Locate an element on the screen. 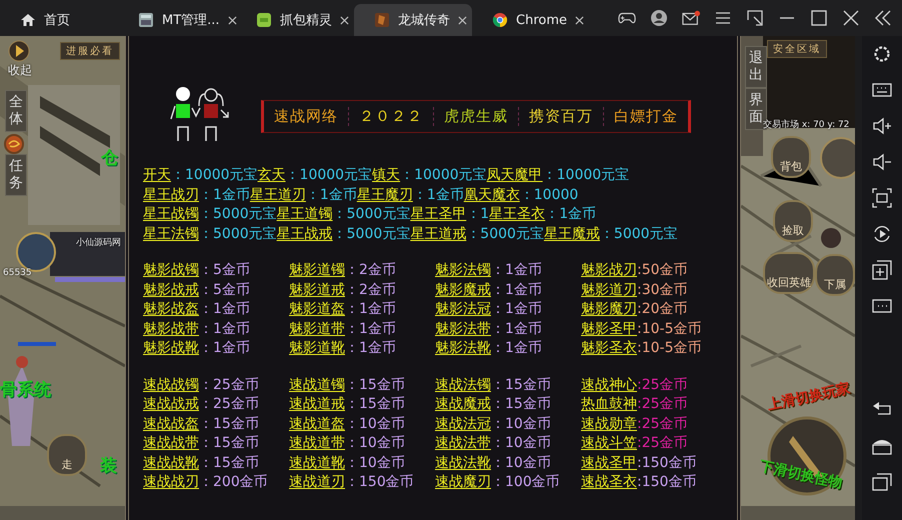 The width and height of the screenshot is (902, 520). item-link: 速战法靴 is located at coordinates (463, 462).